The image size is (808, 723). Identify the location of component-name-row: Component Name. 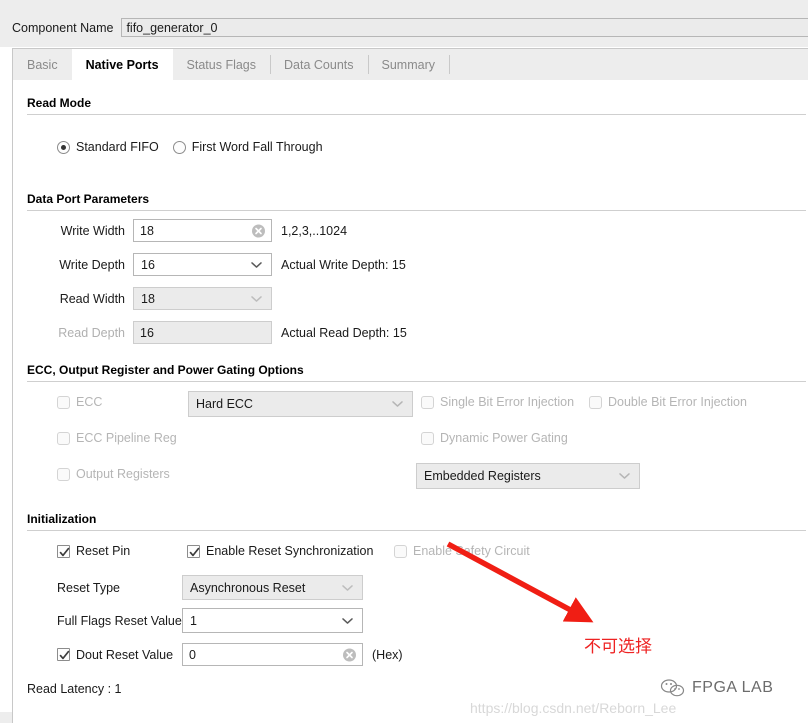
(410, 27).